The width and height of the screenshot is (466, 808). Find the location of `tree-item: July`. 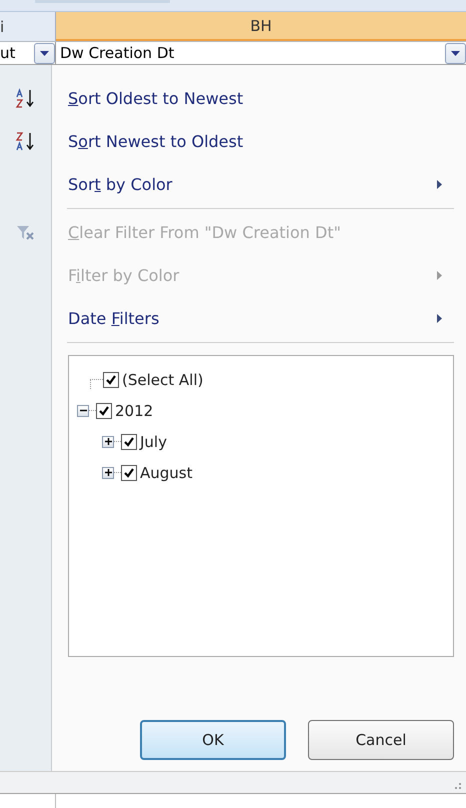

tree-item: July is located at coordinates (153, 441).